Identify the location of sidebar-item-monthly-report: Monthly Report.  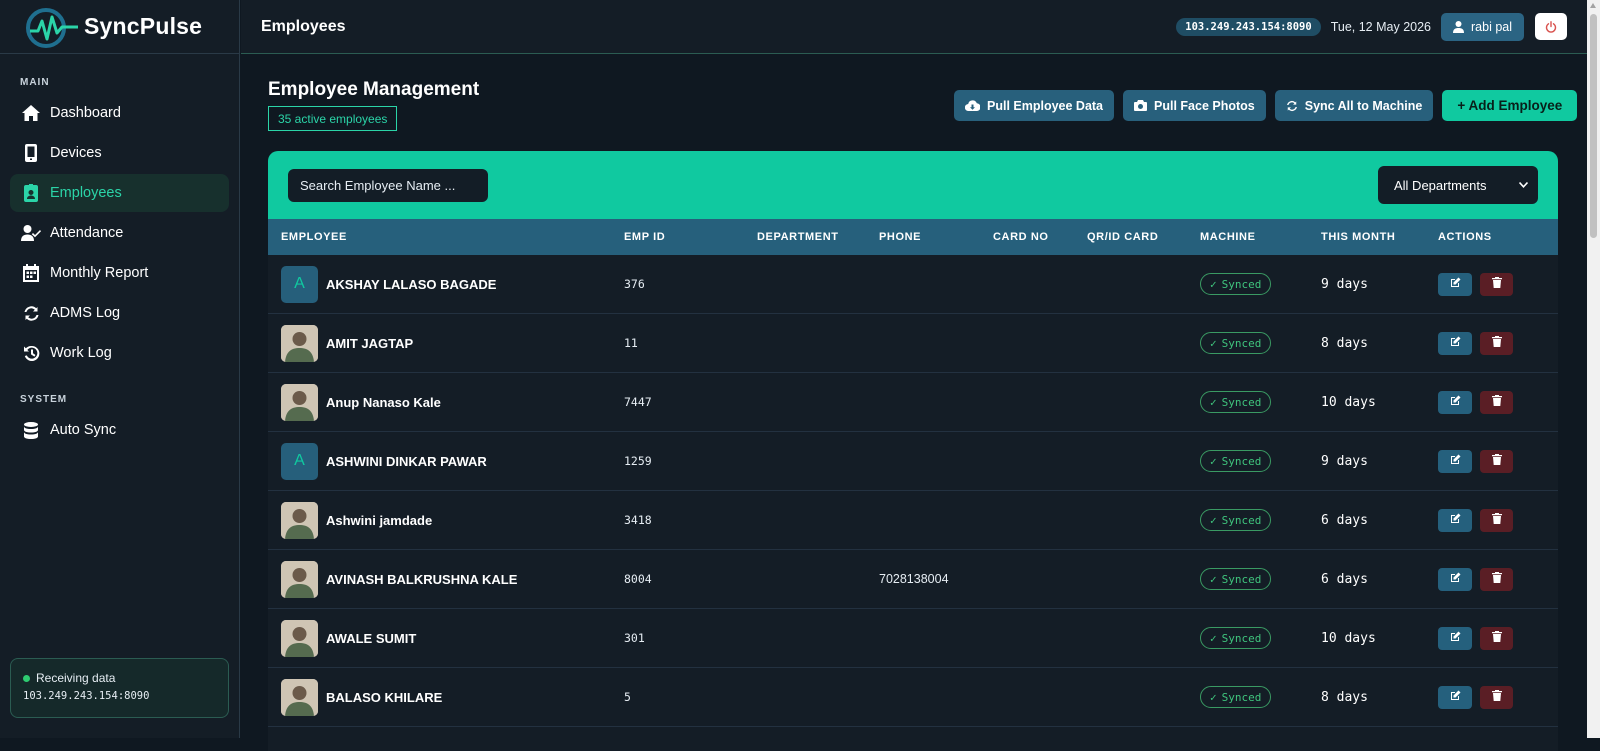
(119, 273).